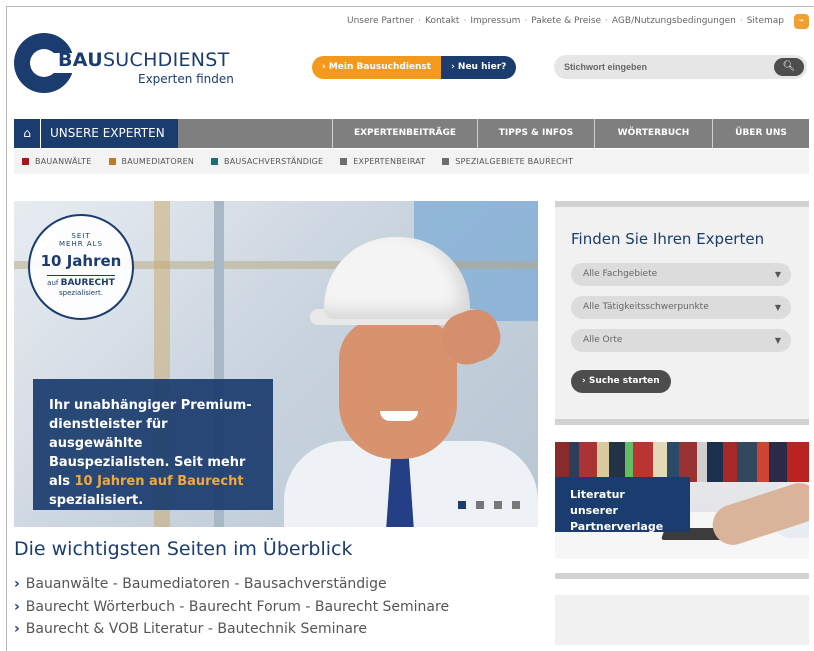 Image resolution: width=814 pixels, height=651 pixels. What do you see at coordinates (183, 549) in the screenshot?
I see `overview-title: Die wichtigsten Seiten im Überblick` at bounding box center [183, 549].